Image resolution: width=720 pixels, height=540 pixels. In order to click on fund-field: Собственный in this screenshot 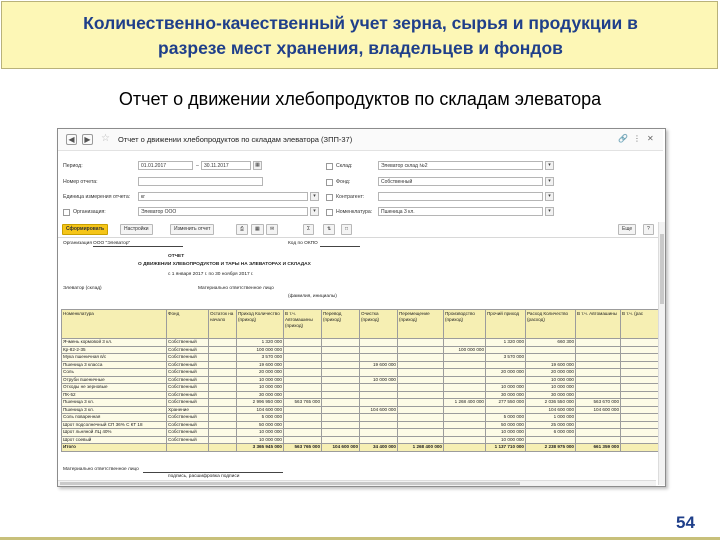, I will do `click(460, 181)`.